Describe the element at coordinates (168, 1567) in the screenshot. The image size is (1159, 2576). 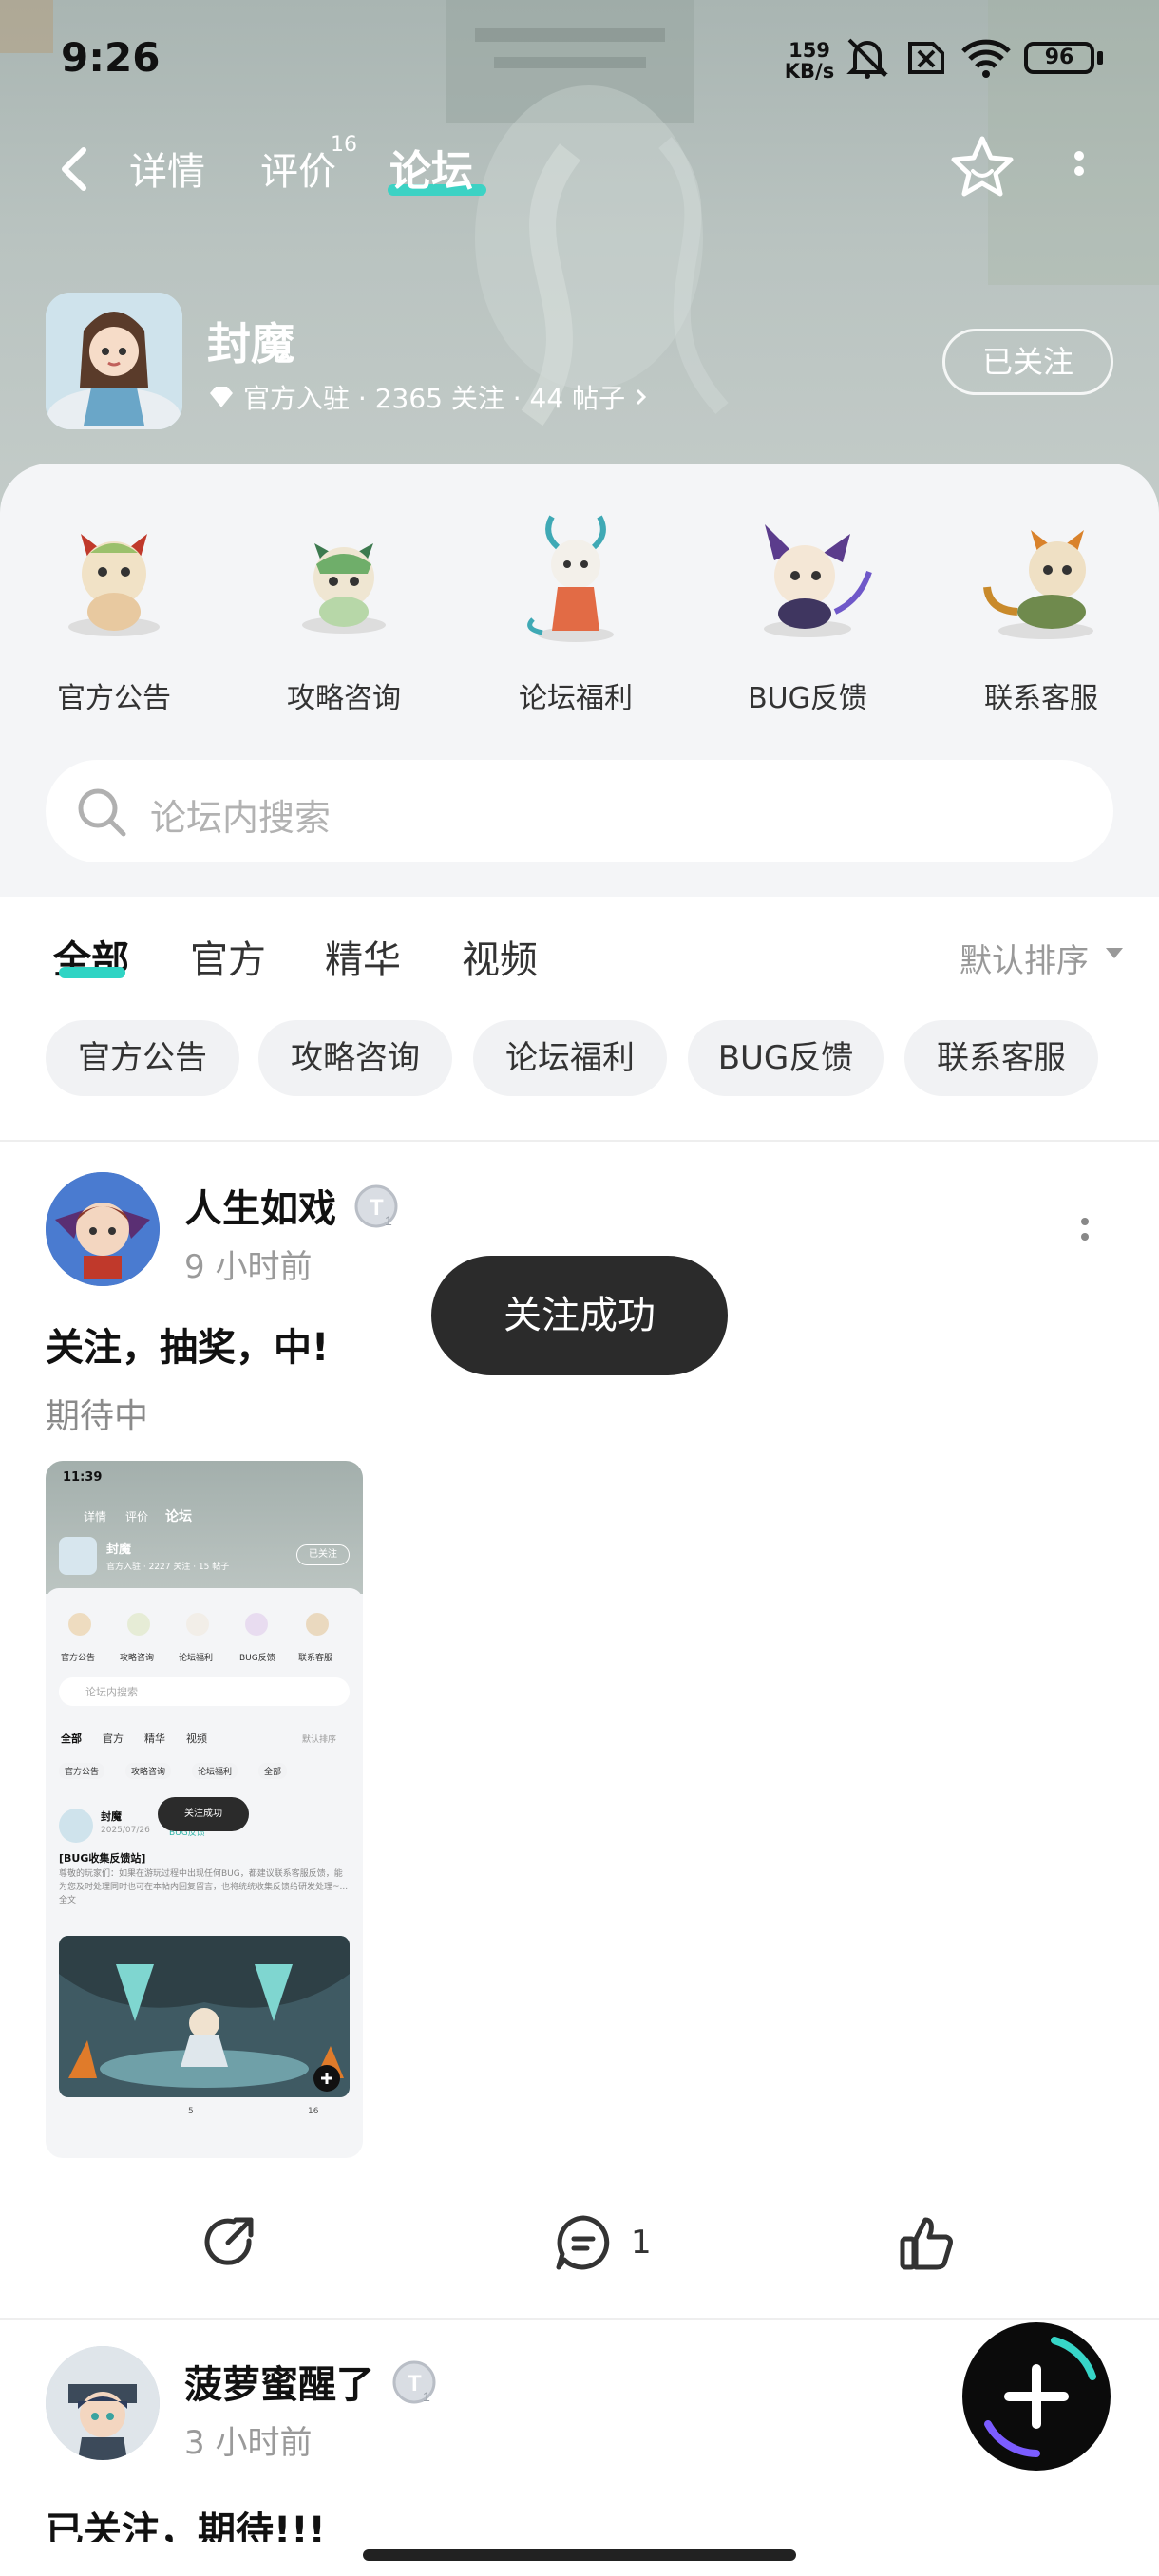
I see `mini-app-meta: 官方入驻 · 2227 关注 · 15 帖子` at that location.